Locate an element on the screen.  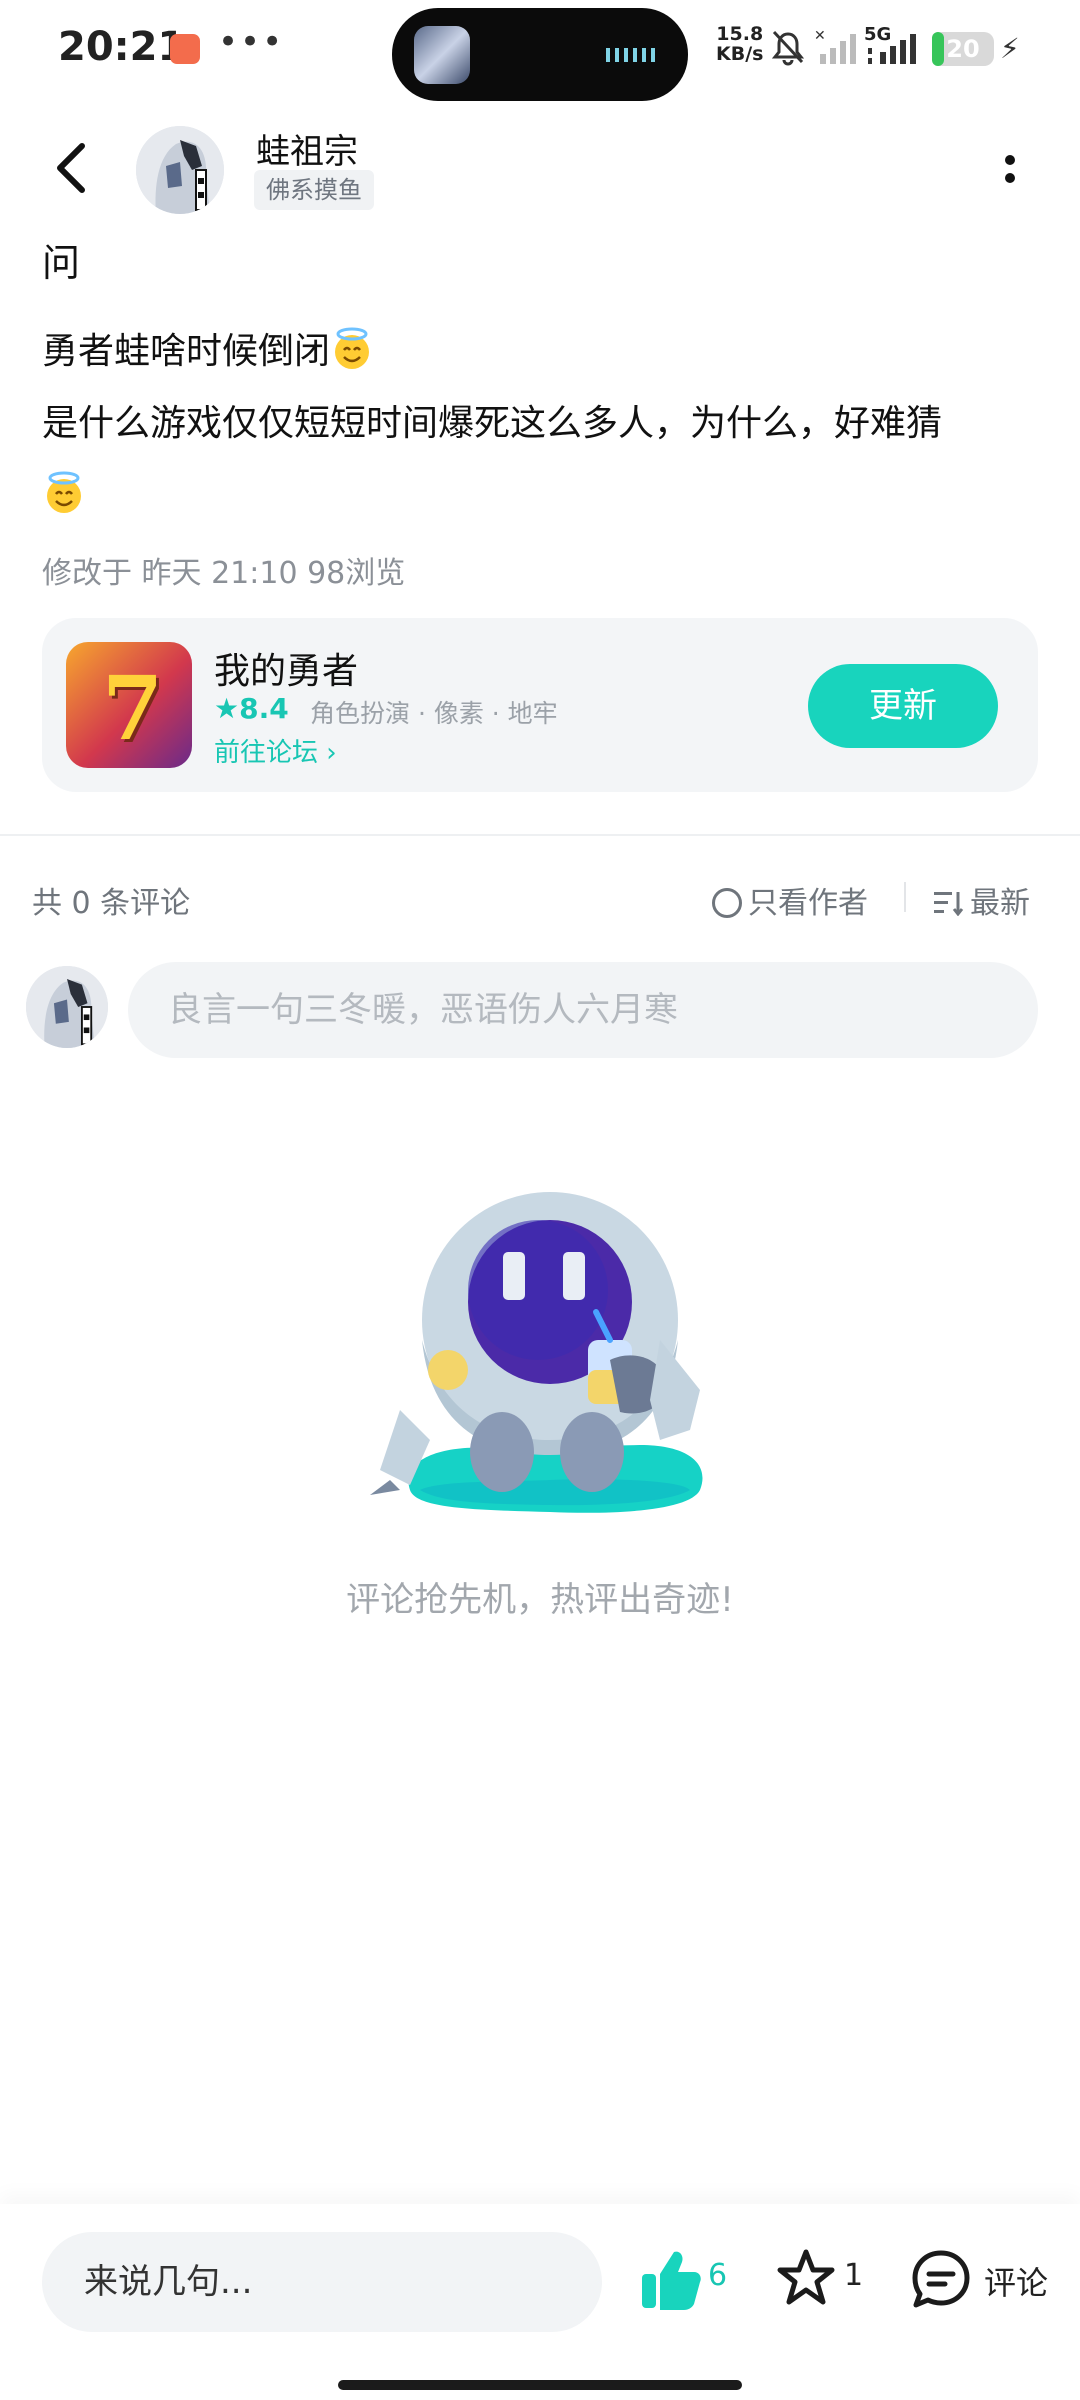
like-count: 6 is located at coordinates (718, 2275).